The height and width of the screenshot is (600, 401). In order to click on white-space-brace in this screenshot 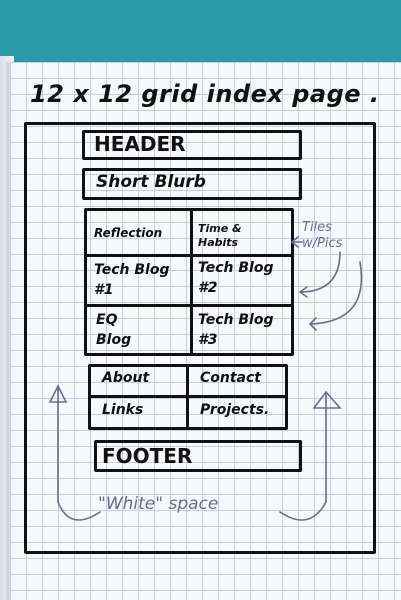, I will do `click(192, 511)`.